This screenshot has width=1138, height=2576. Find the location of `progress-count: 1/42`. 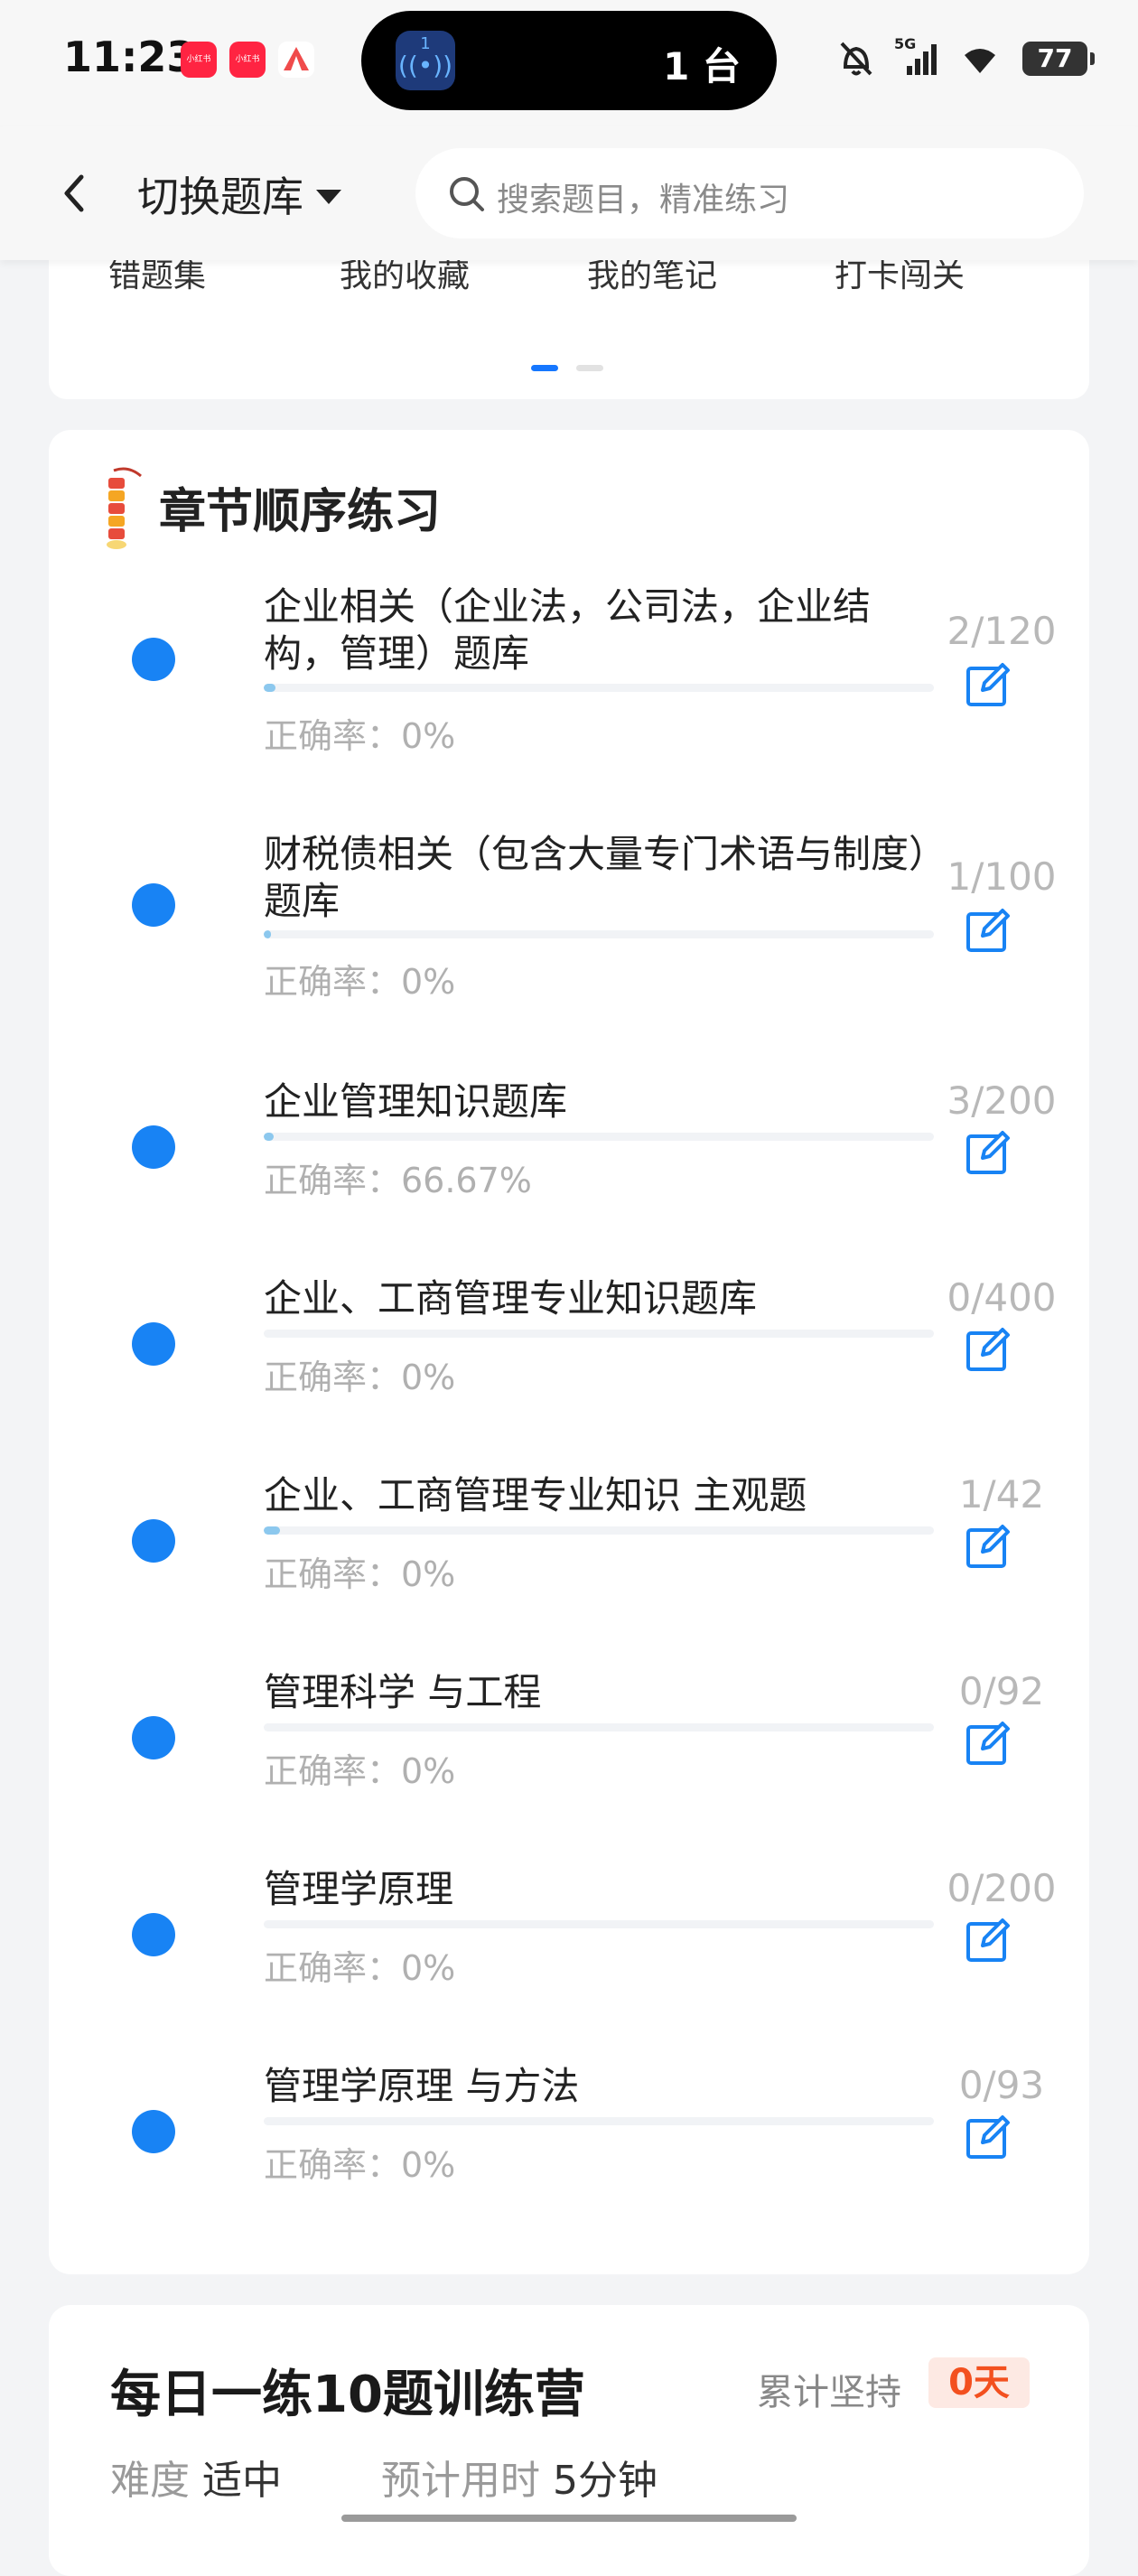

progress-count: 1/42 is located at coordinates (1002, 1494).